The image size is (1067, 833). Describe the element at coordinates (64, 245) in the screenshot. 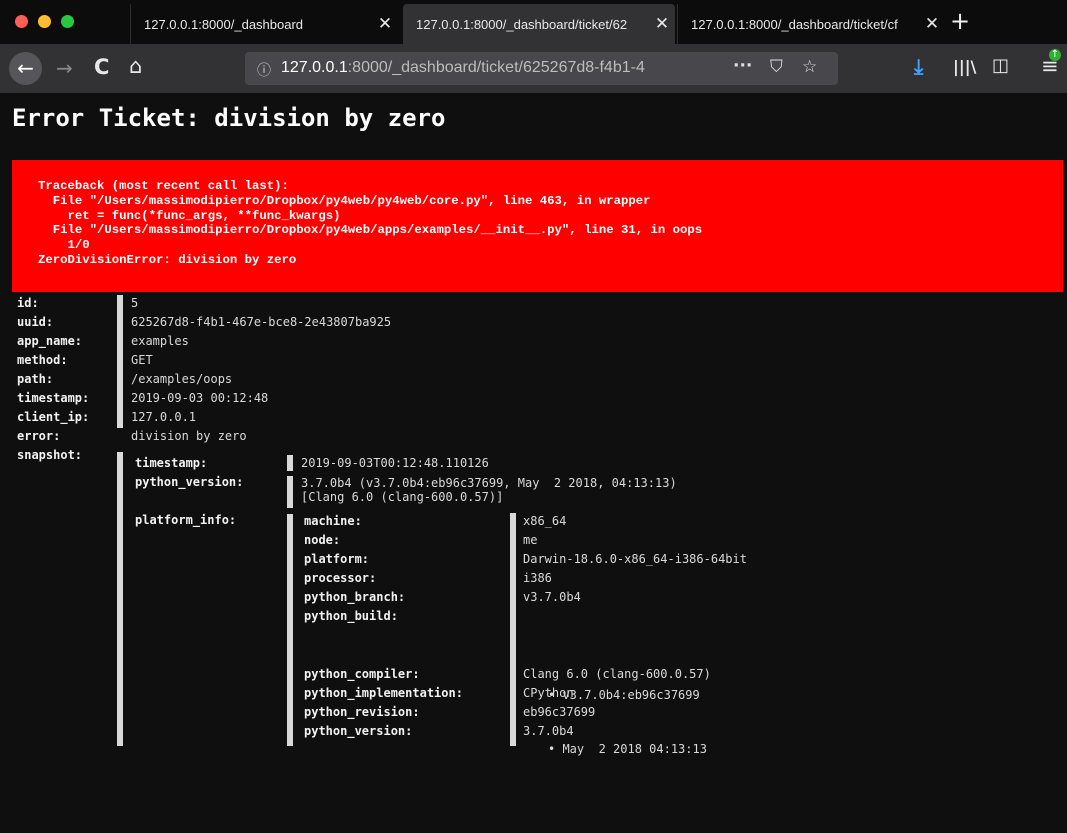

I see `traceback-line: 1/0` at that location.